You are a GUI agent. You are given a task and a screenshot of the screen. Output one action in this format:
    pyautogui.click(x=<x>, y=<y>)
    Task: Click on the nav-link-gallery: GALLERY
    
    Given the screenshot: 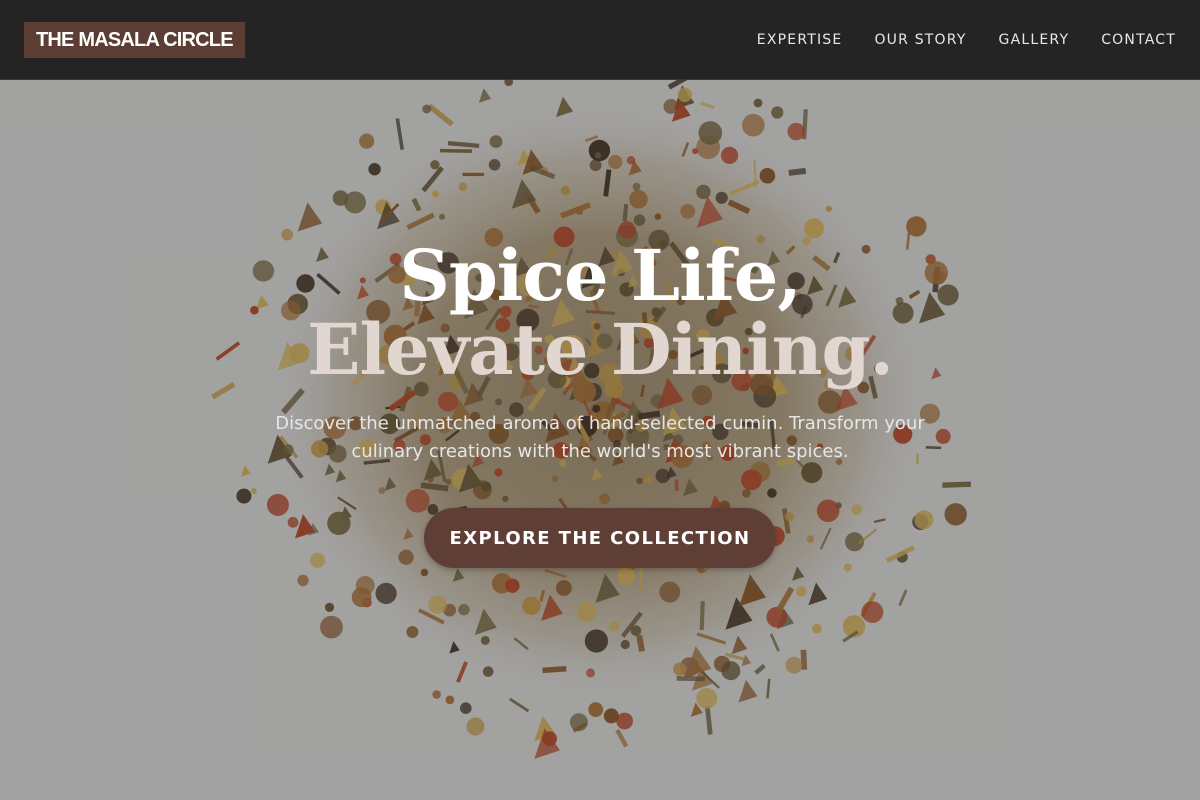 What is the action you would take?
    pyautogui.click(x=1034, y=40)
    